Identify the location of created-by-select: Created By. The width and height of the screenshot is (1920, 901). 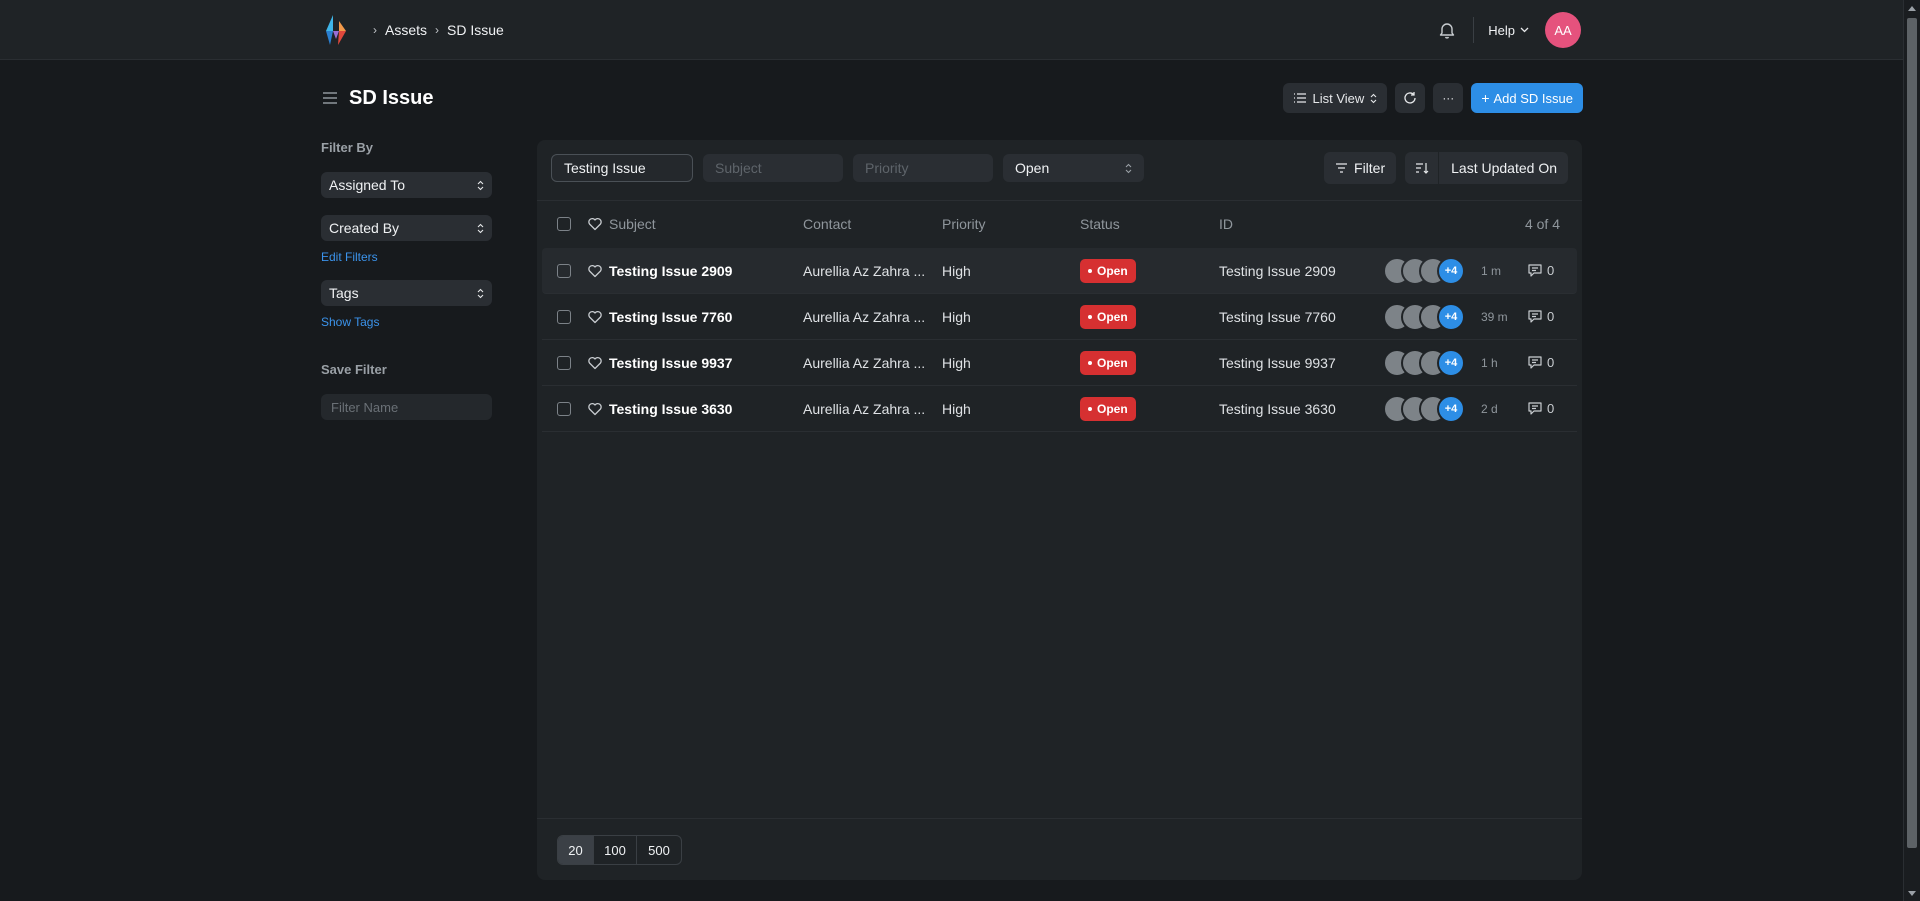
(406, 228).